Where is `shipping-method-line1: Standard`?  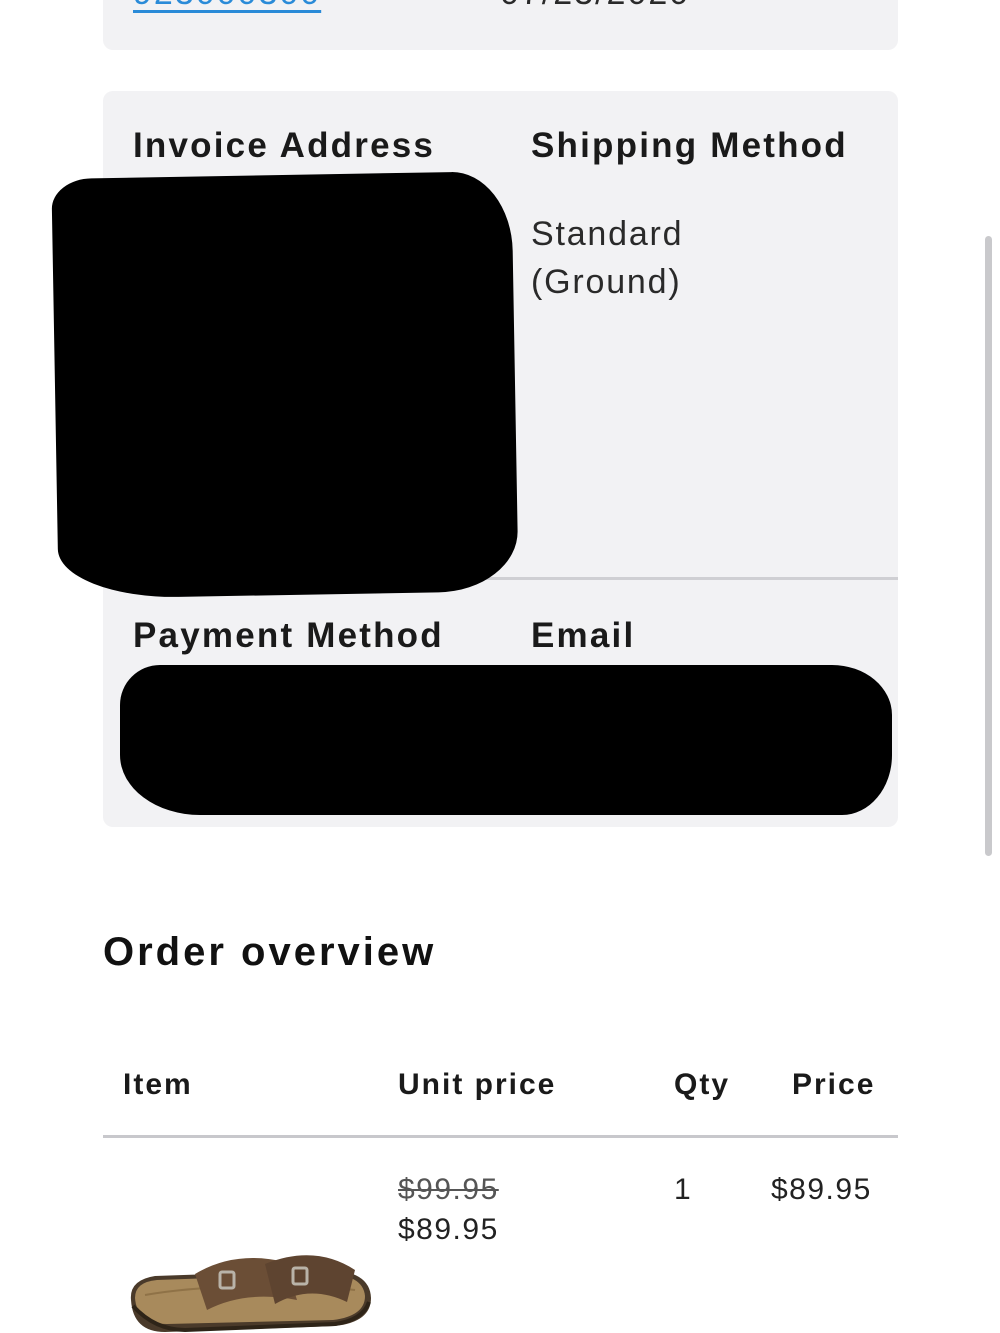
shipping-method-line1: Standard is located at coordinates (607, 234).